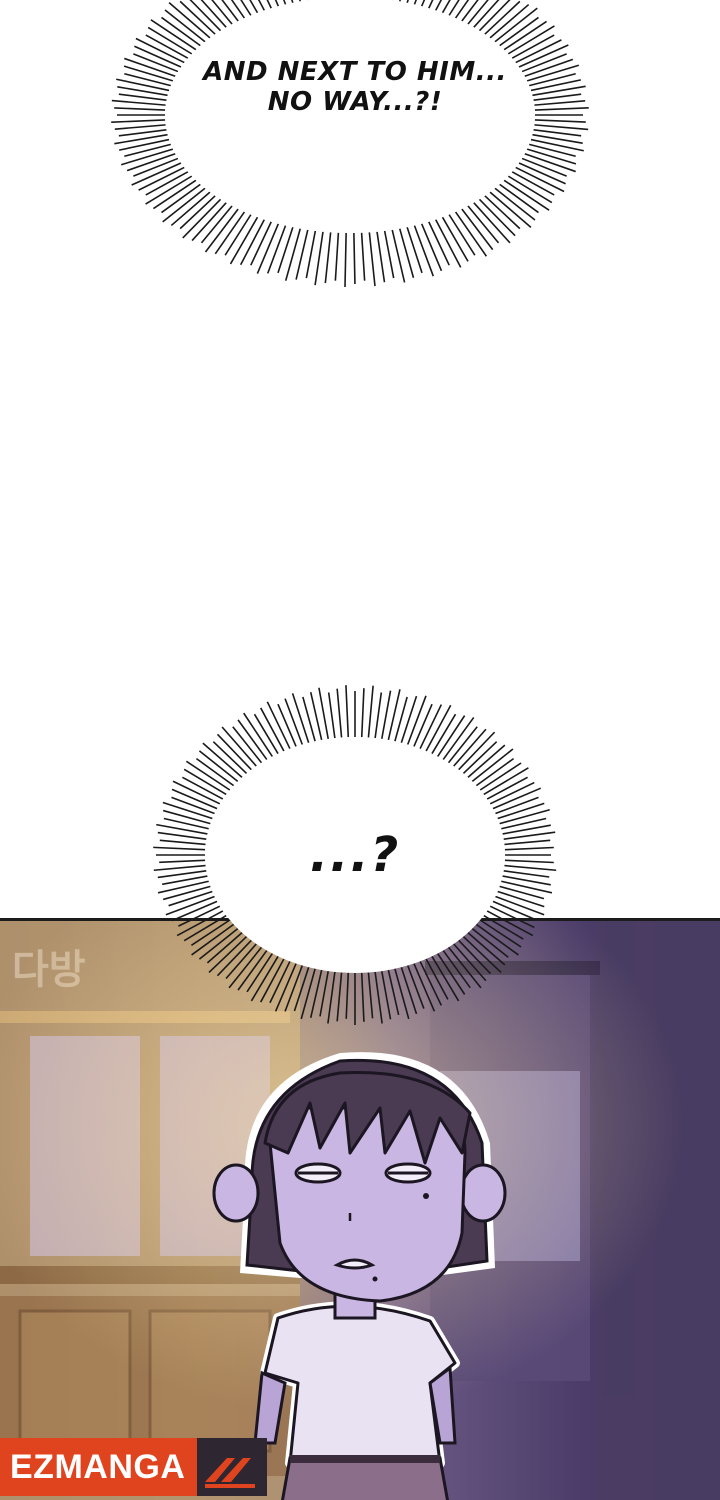  Describe the element at coordinates (232, 1467) in the screenshot. I see `watermark-logo-icon` at that location.